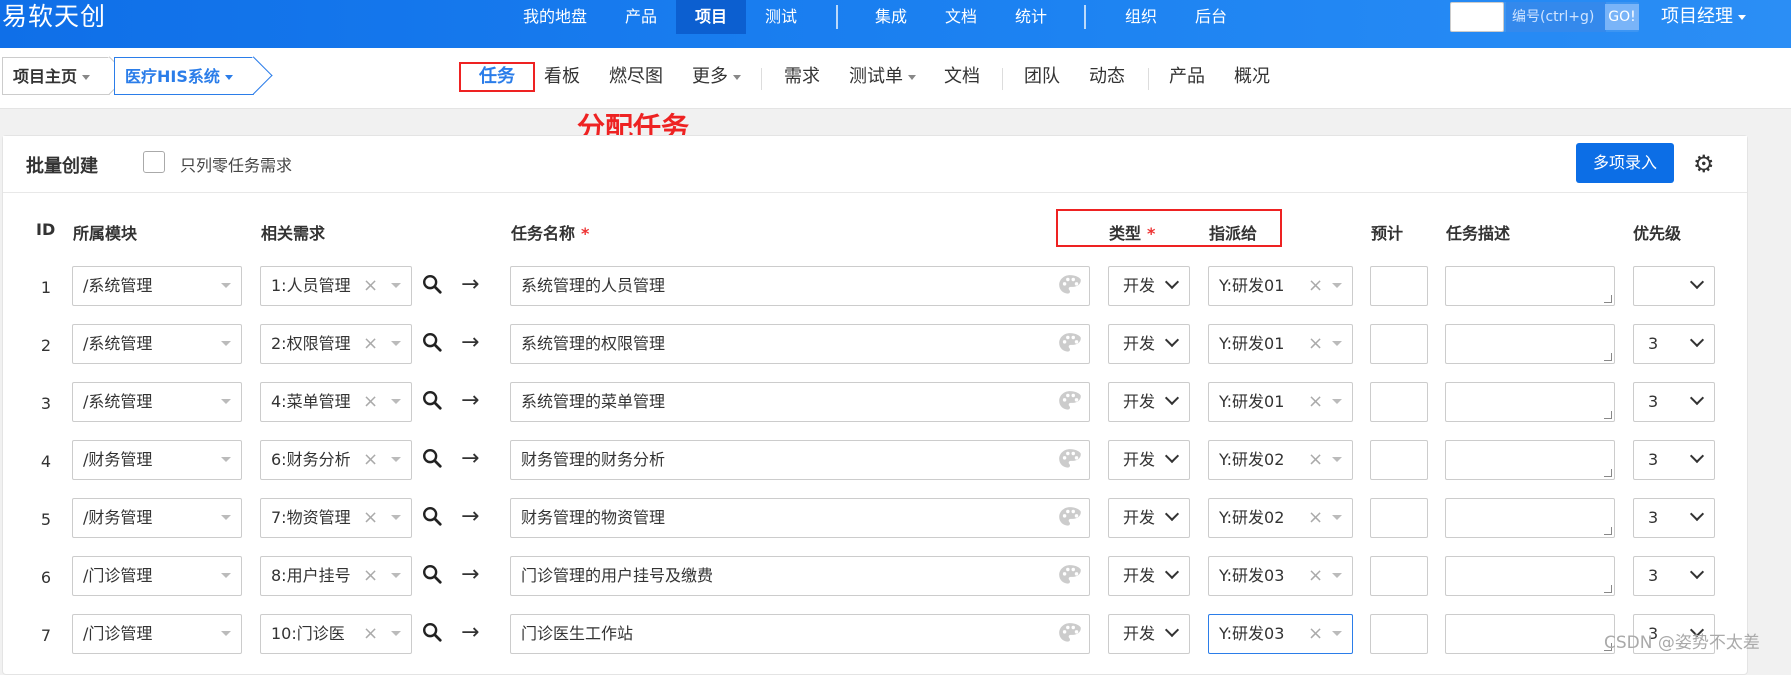 The height and width of the screenshot is (675, 1791). What do you see at coordinates (1622, 17) in the screenshot?
I see `search-go-button: GO!` at bounding box center [1622, 17].